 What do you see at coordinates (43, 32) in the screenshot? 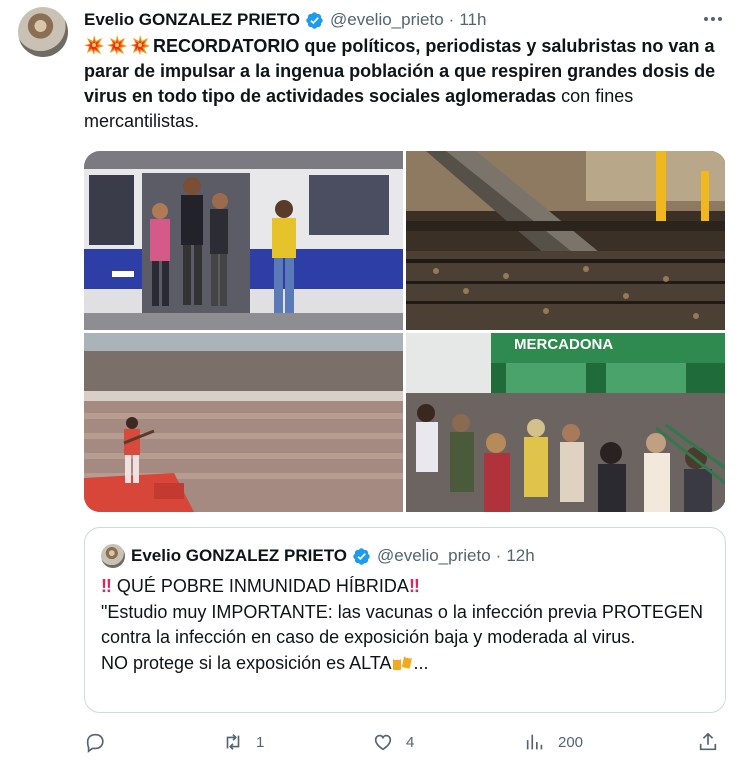
I see `avatar` at bounding box center [43, 32].